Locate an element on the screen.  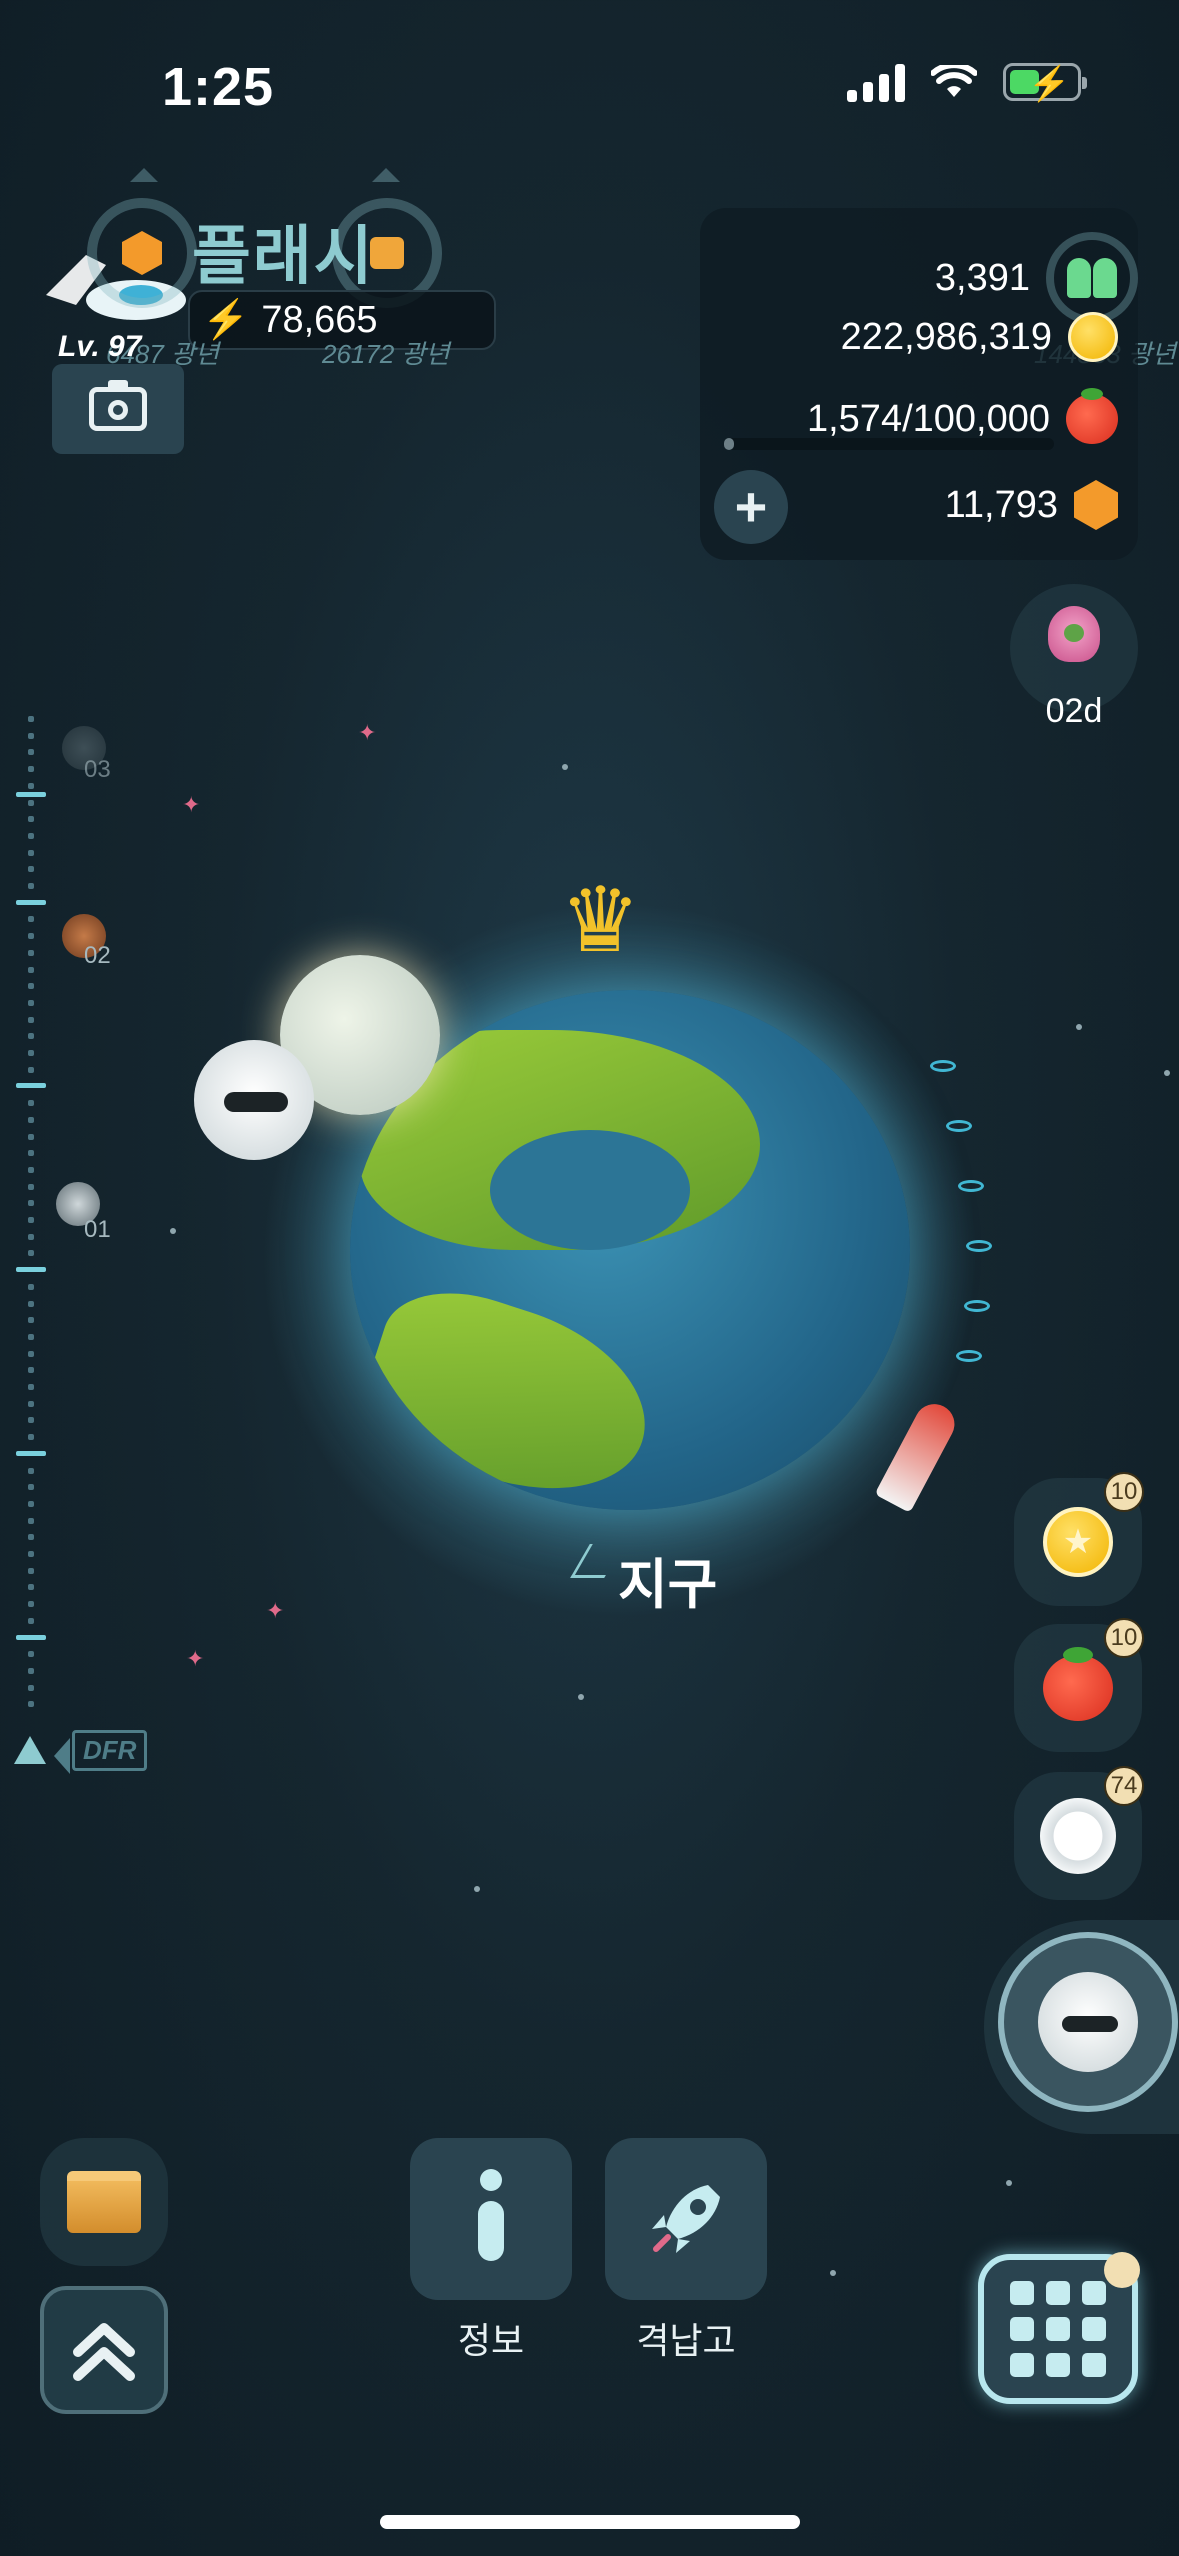
home-indicator is located at coordinates (590, 2522).